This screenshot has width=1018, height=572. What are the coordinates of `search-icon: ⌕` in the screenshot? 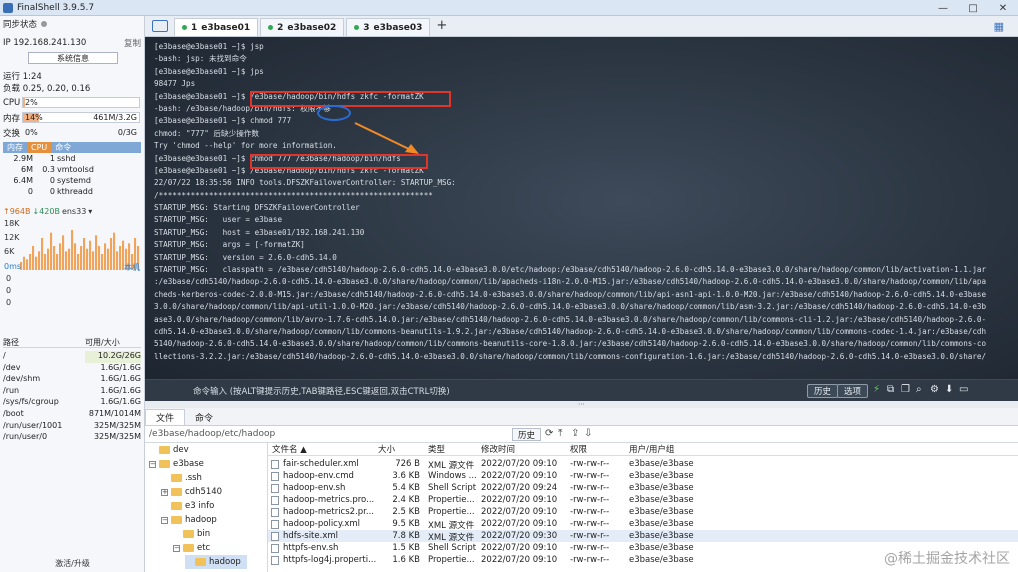 It's located at (919, 389).